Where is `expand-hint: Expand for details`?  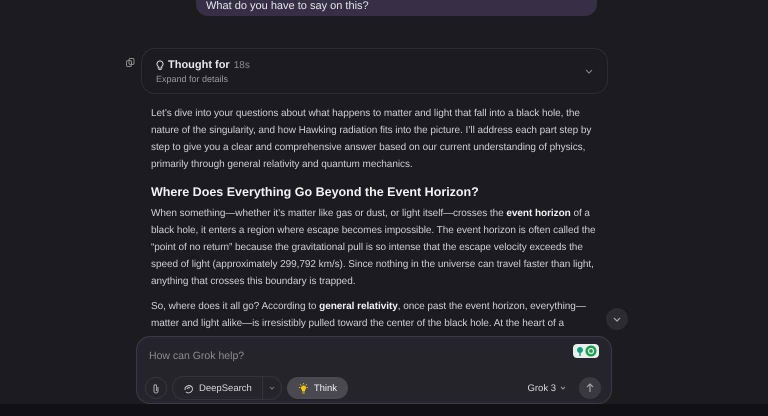
expand-hint: Expand for details is located at coordinates (193, 79).